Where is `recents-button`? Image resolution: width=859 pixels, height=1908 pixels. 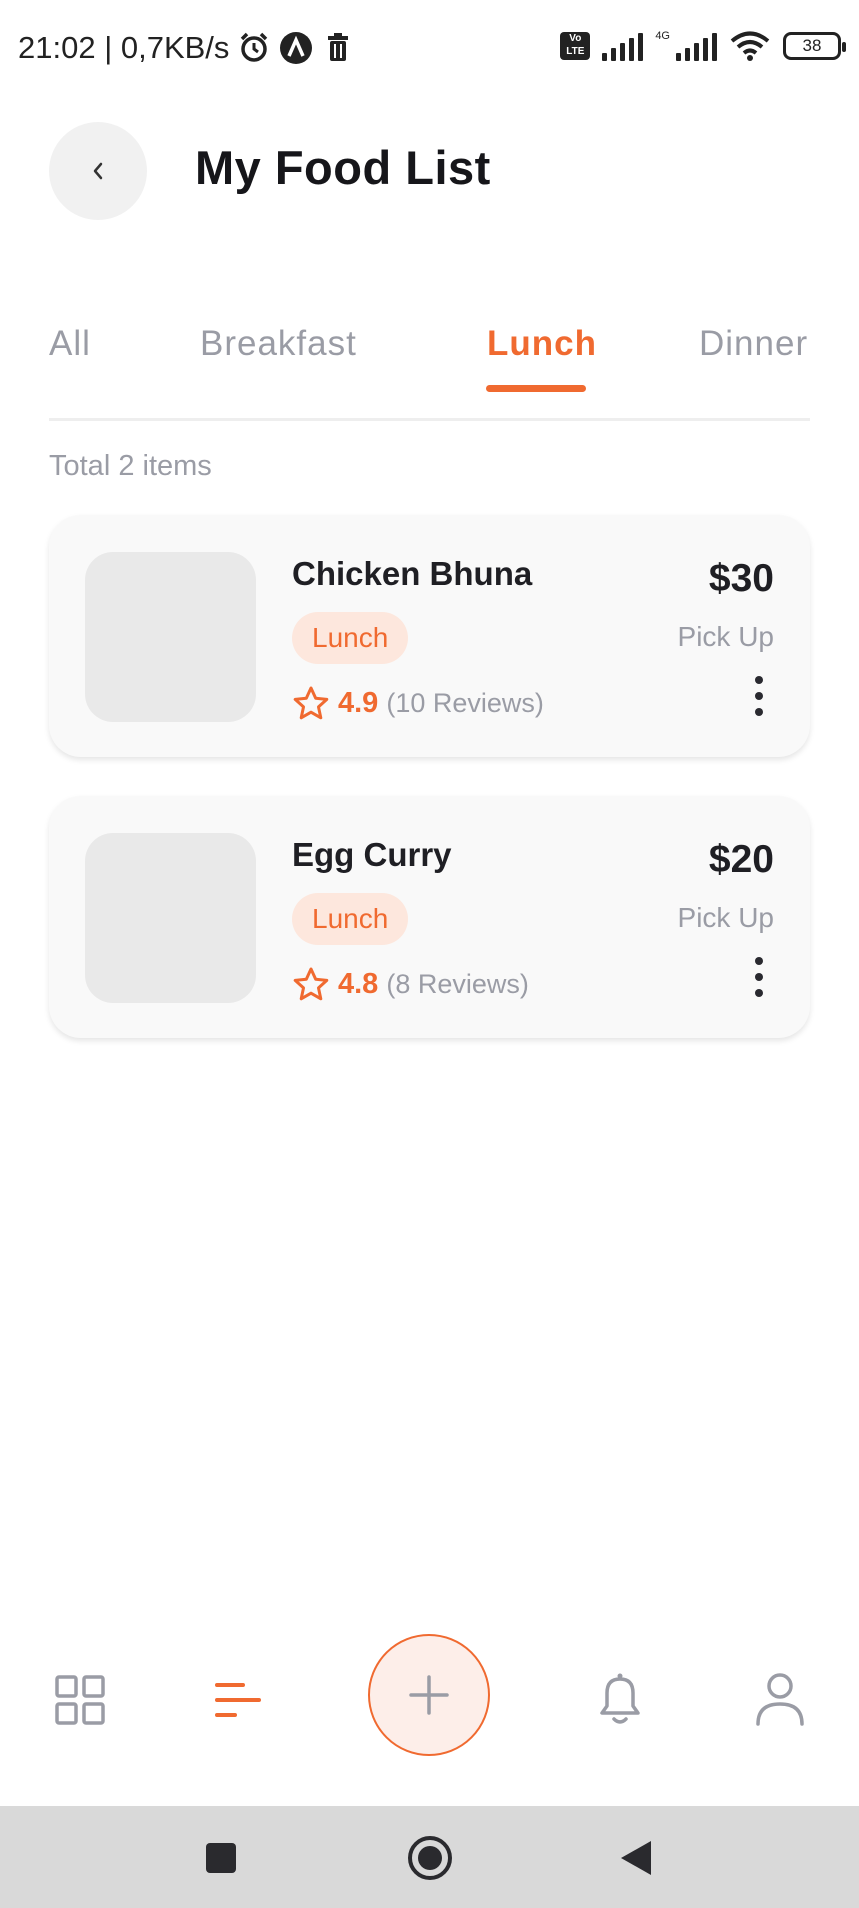
recents-button is located at coordinates (221, 1858).